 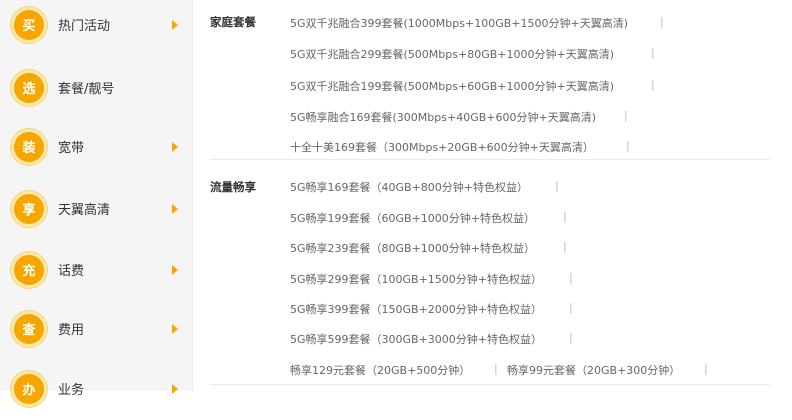 I want to click on plan-link: 5G畅享239套餐（80GB+1000分钟+特色权益）, so click(x=412, y=248).